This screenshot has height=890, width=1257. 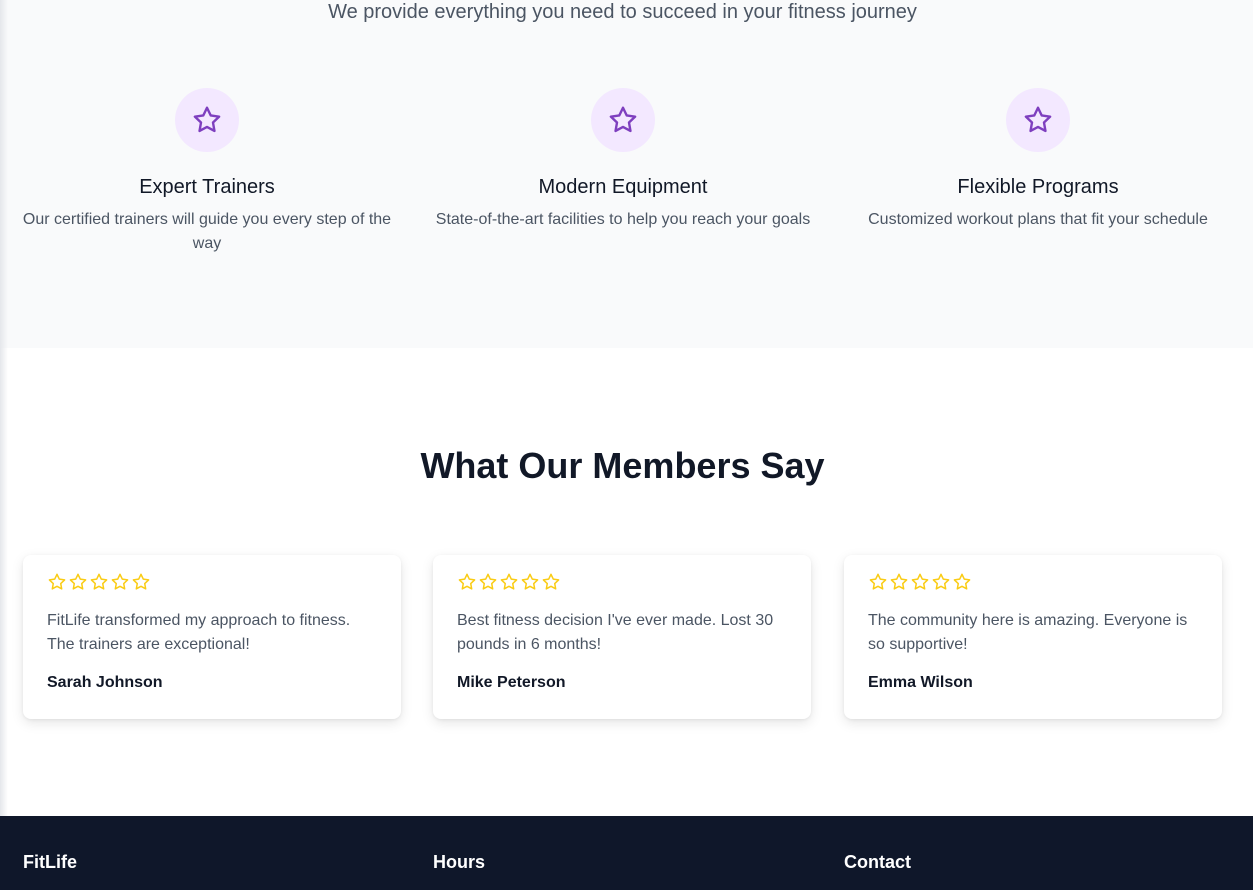 What do you see at coordinates (622, 465) in the screenshot?
I see `testimonials-heading: What Our Members Say` at bounding box center [622, 465].